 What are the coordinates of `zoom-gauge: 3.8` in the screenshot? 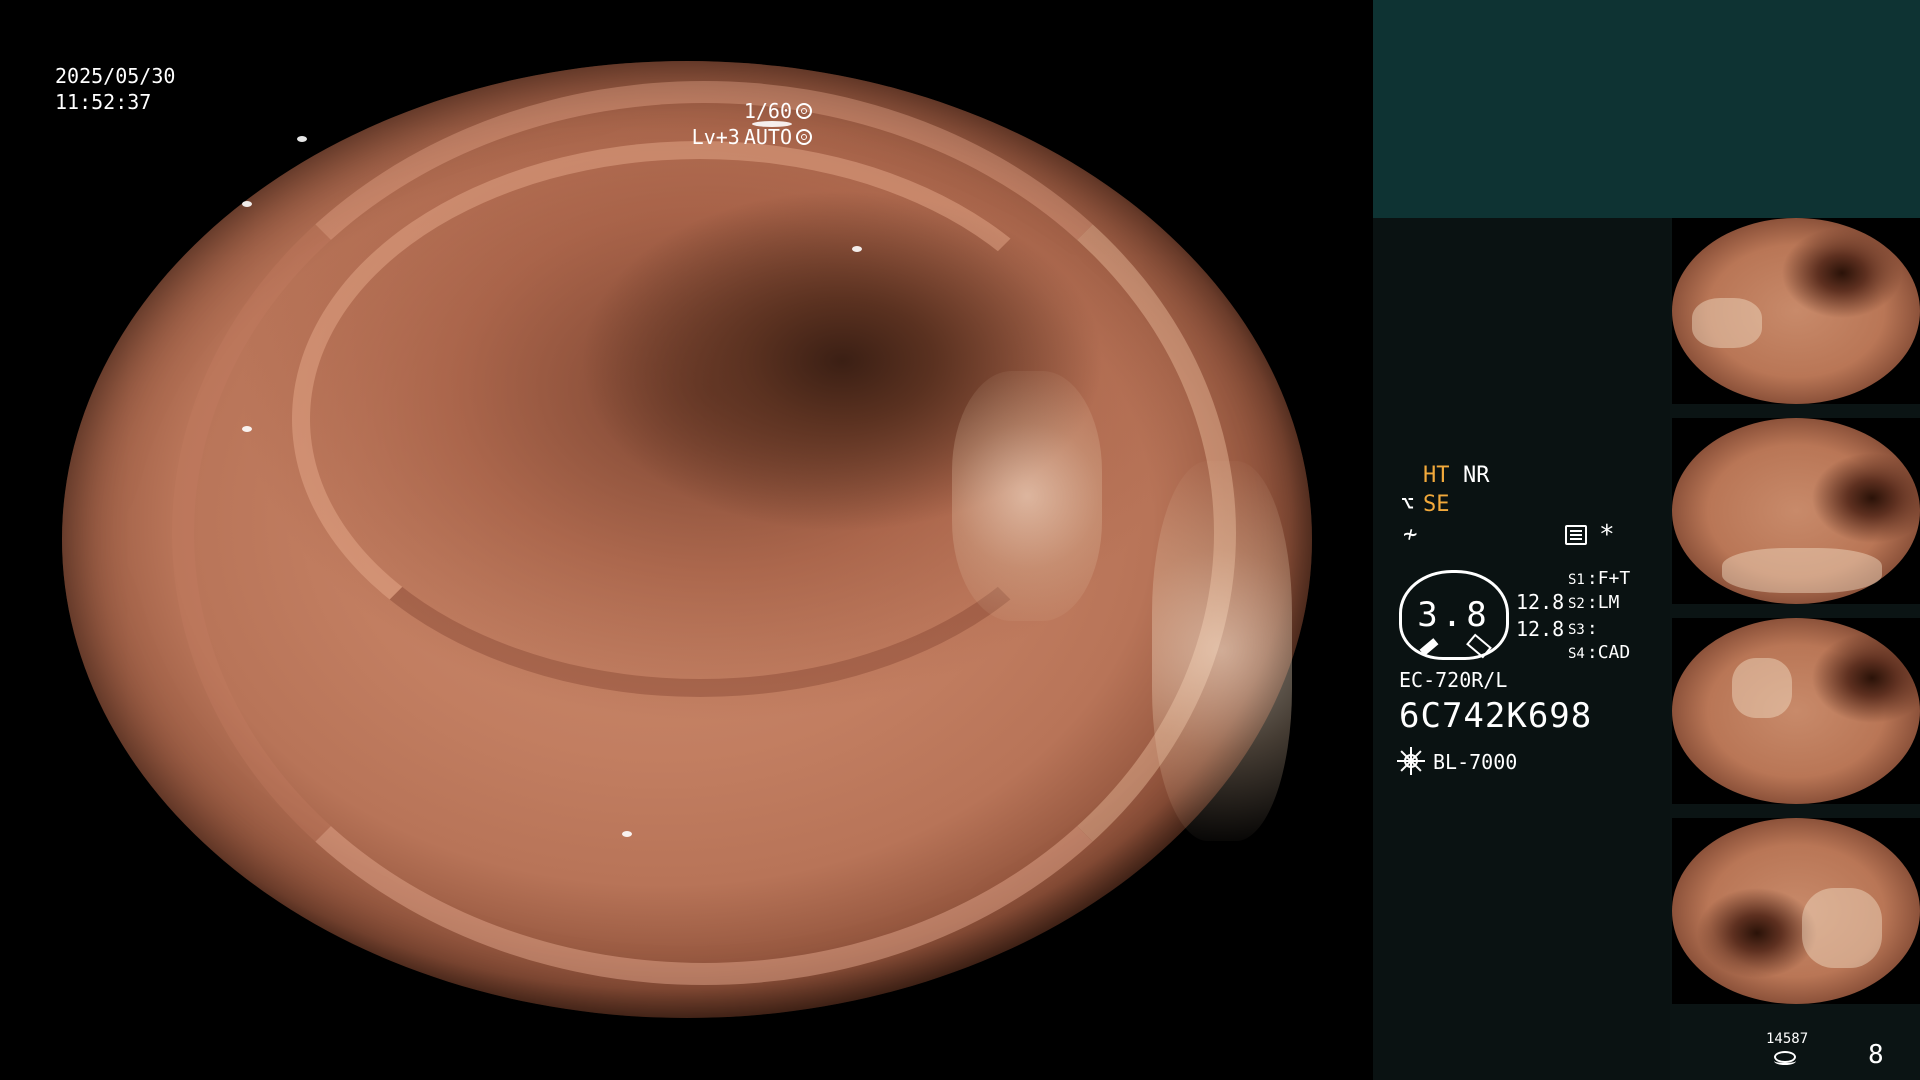 It's located at (1454, 615).